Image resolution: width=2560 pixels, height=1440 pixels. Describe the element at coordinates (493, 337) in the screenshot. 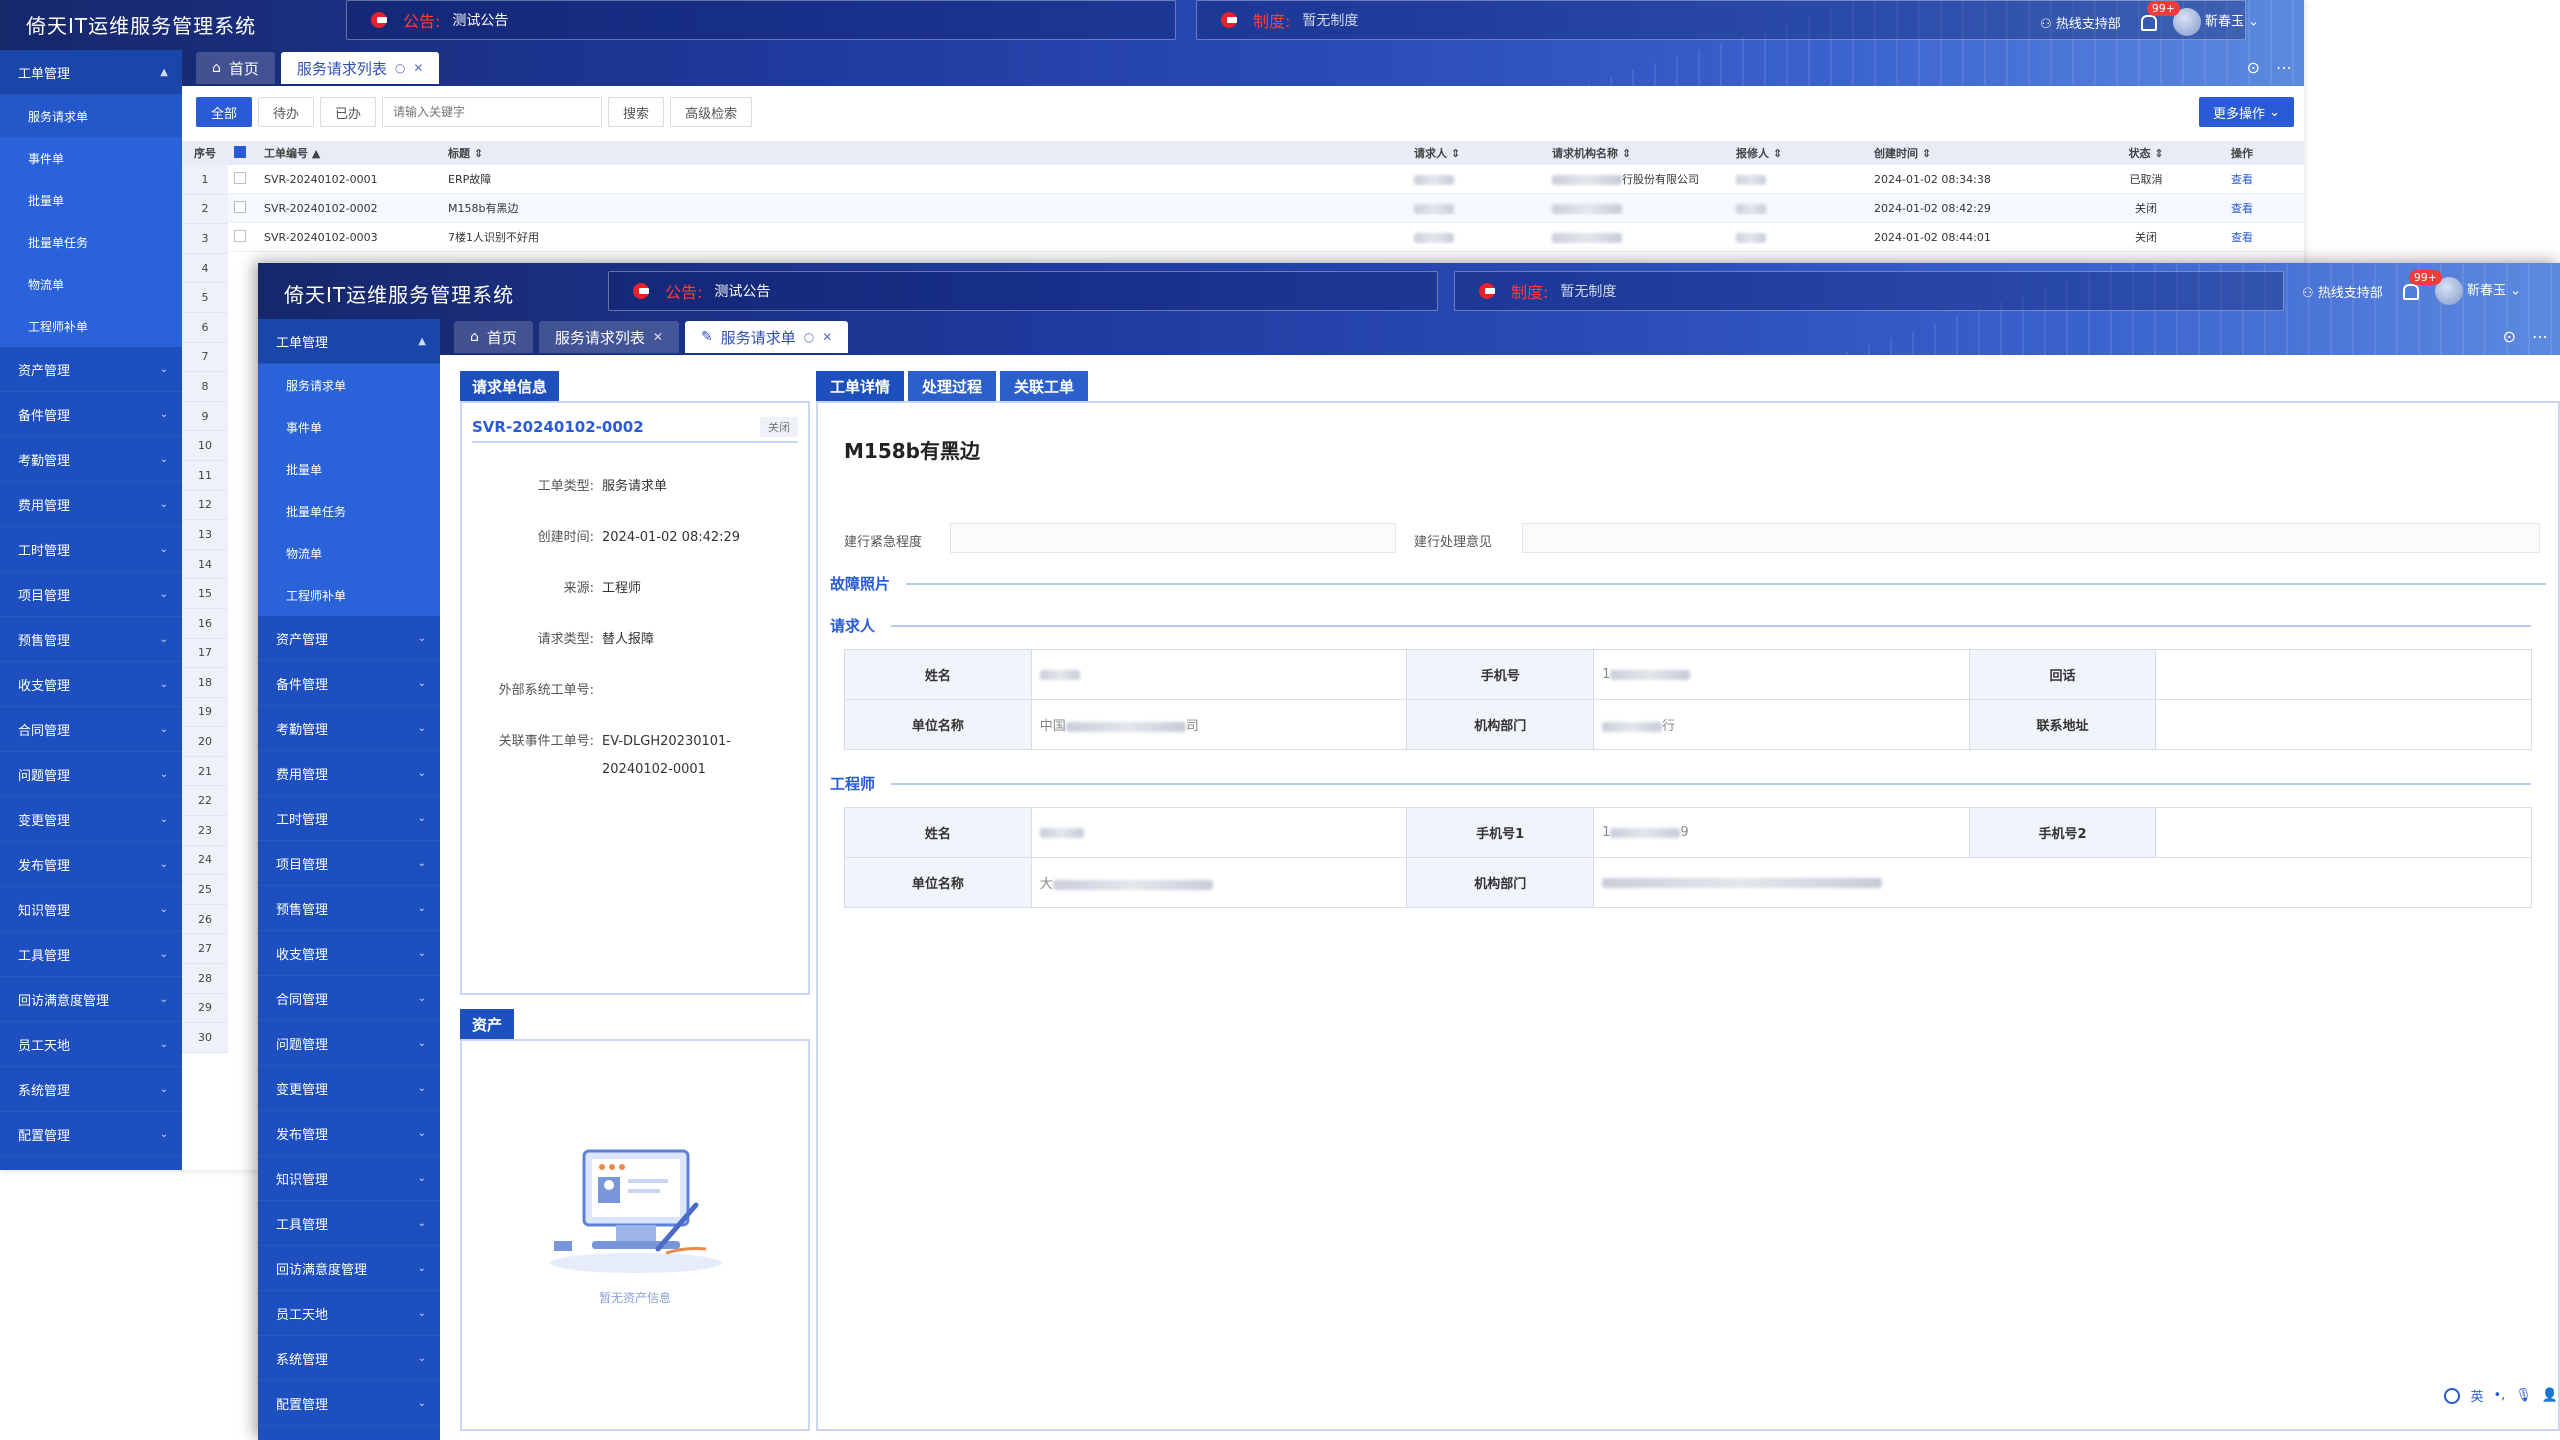

I see `tab-home: ⌂ 首页` at that location.